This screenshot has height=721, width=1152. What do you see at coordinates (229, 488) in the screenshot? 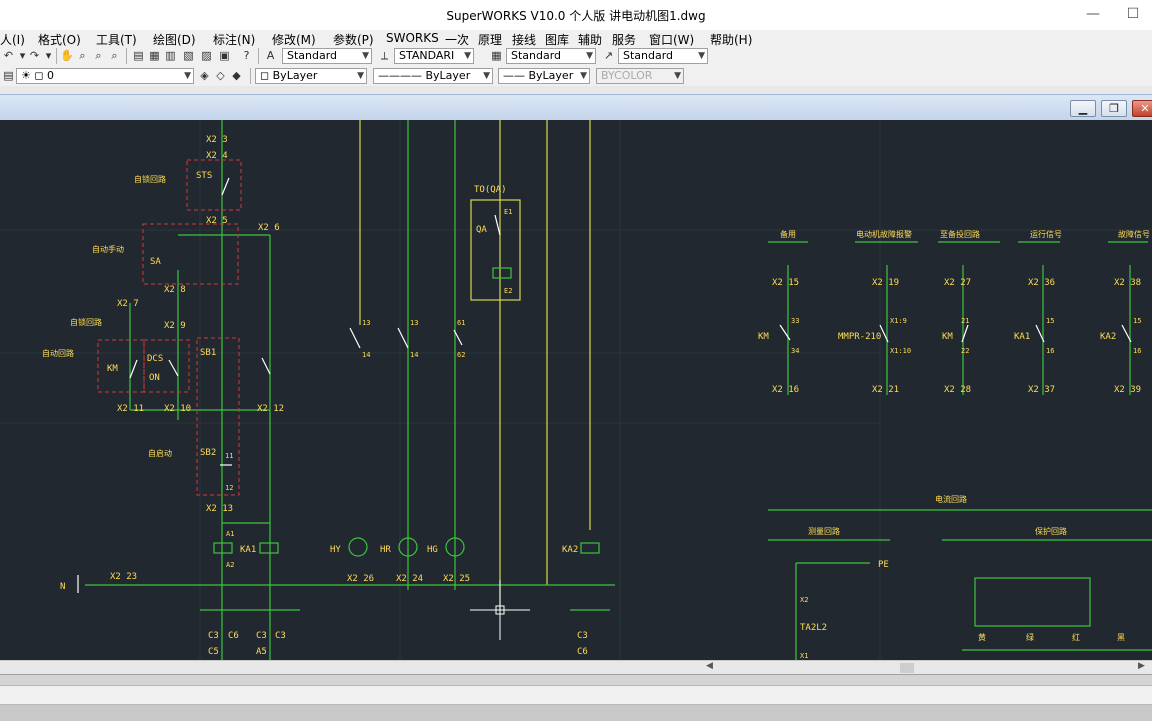
I see `contact-number: 12` at bounding box center [229, 488].